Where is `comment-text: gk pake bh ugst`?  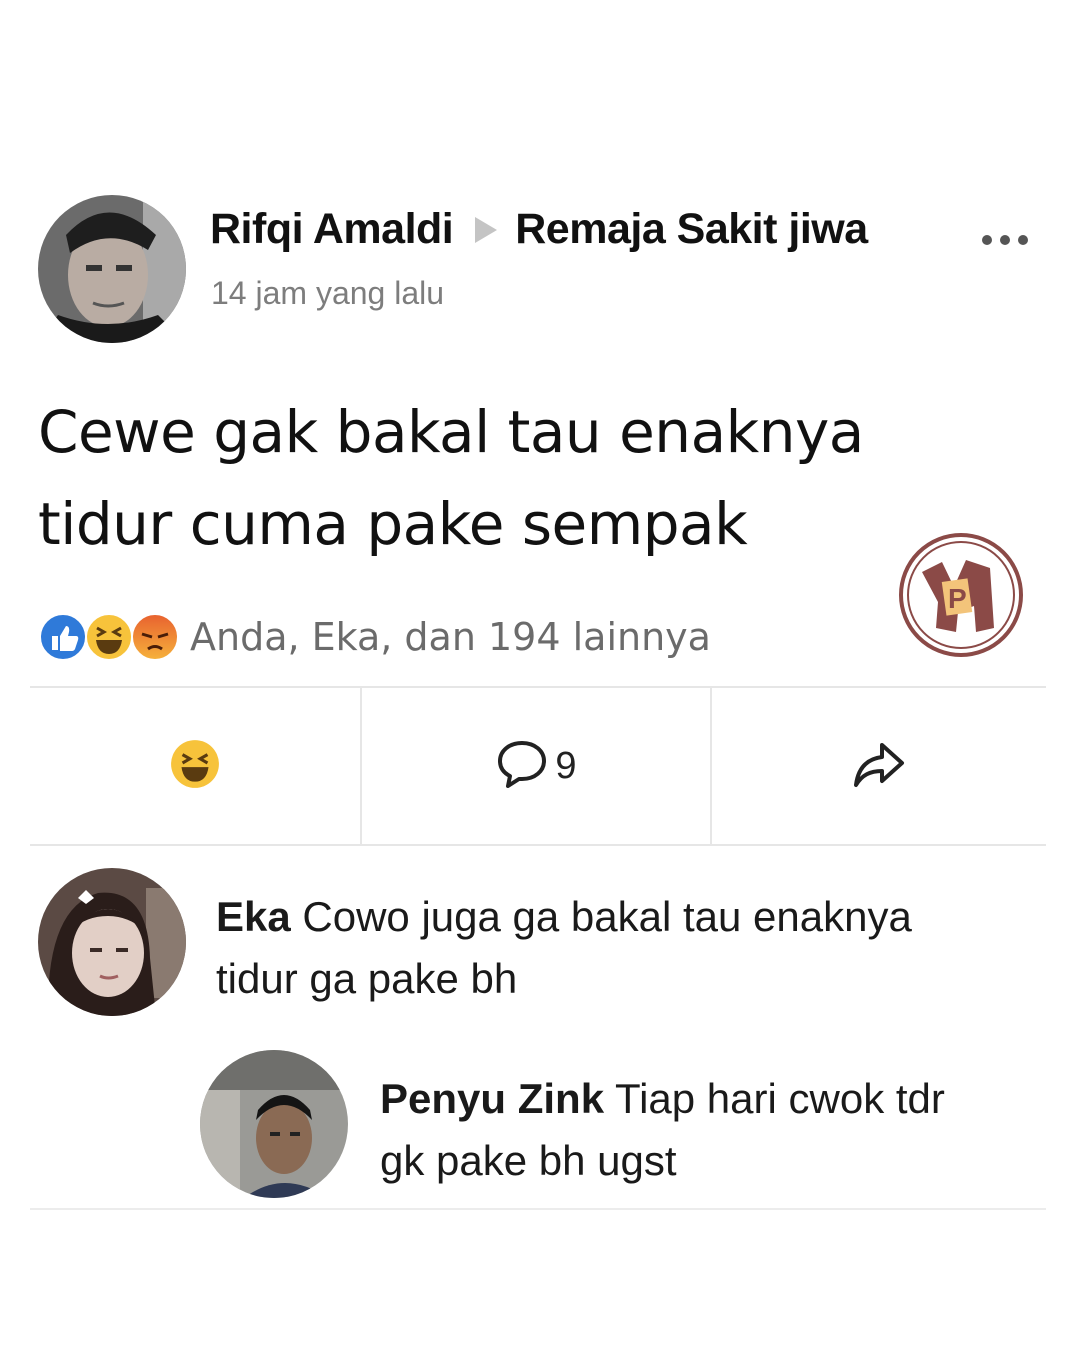 comment-text: gk pake bh ugst is located at coordinates (528, 1160).